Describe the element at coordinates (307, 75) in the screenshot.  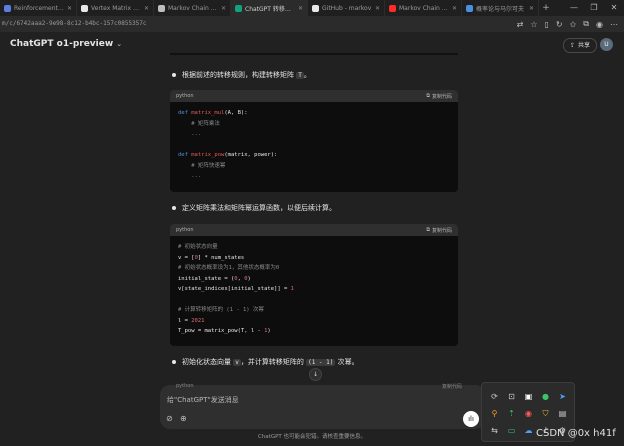
I see `list-item-suffix: 。` at that location.